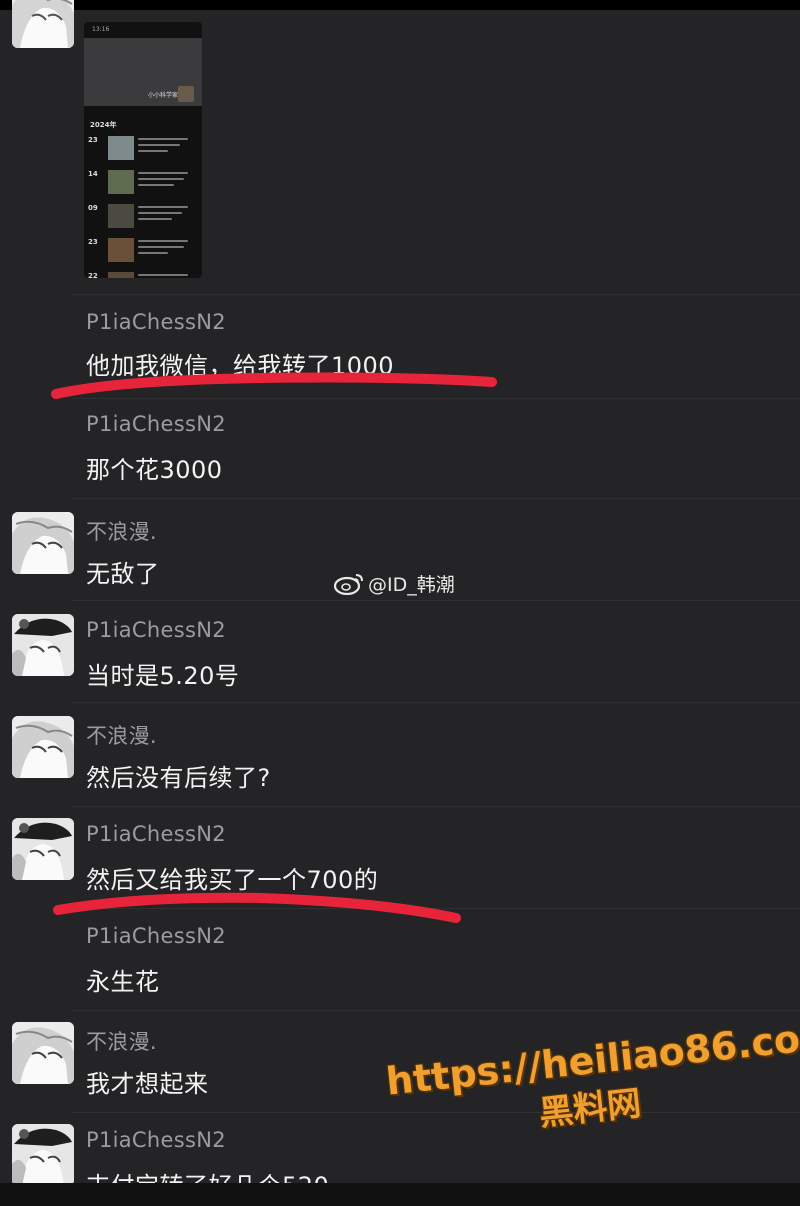 The image size is (800, 1206). Describe the element at coordinates (411, 584) in the screenshot. I see `weibo-handle: @ID_韩潮` at that location.